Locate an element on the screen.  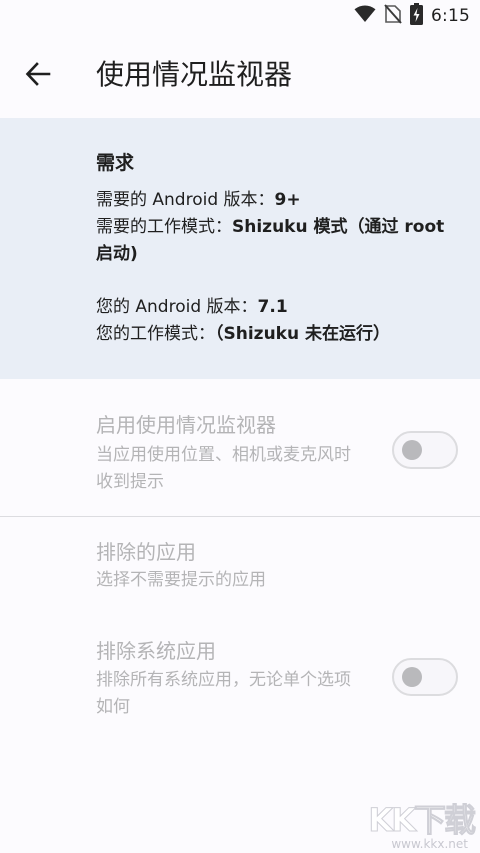
your-android-version: 您的 Android 版本：7.1 is located at coordinates (279, 307).